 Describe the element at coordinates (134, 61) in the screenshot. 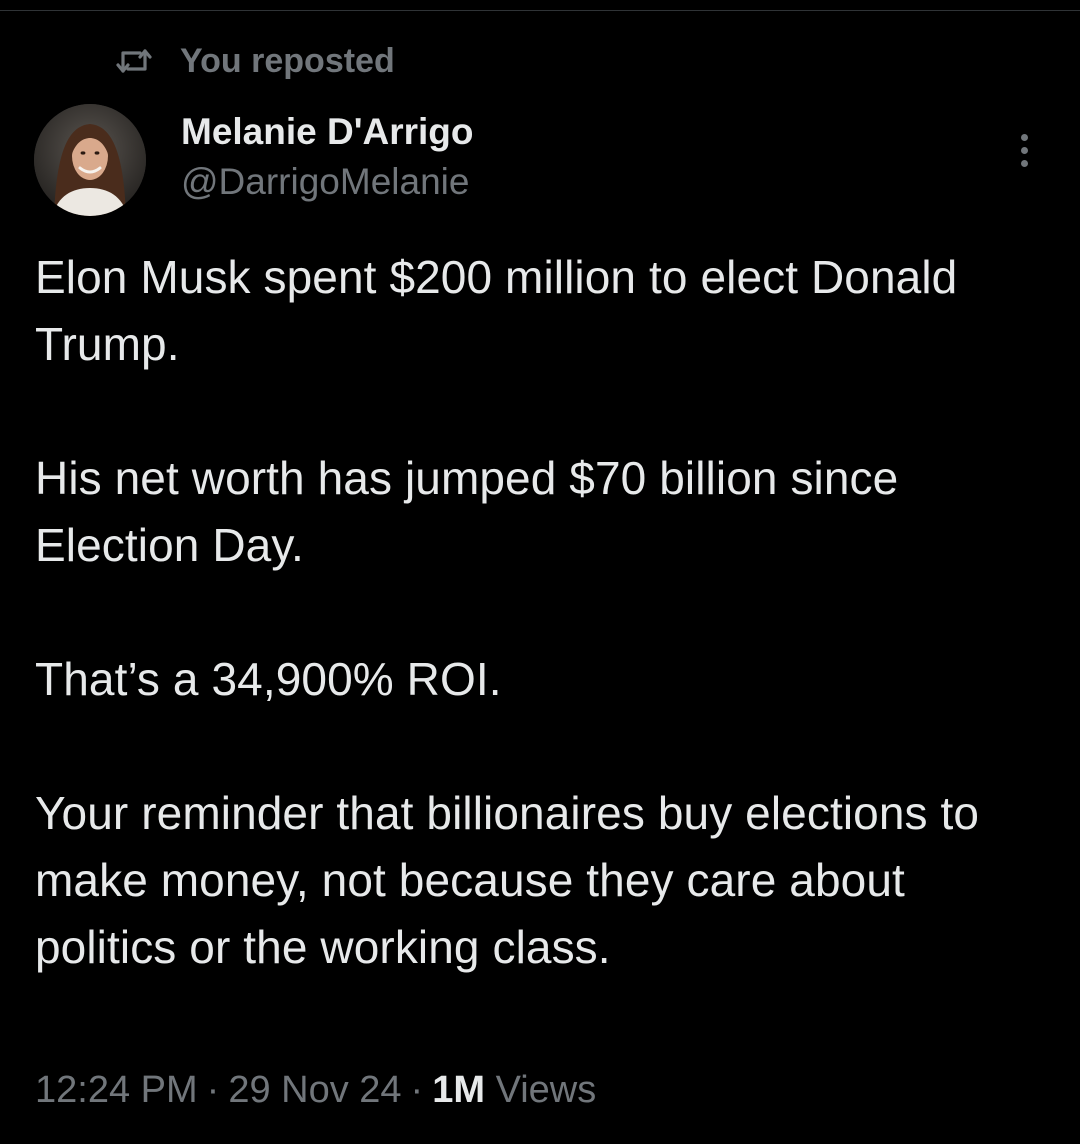

I see `repost-icon` at that location.